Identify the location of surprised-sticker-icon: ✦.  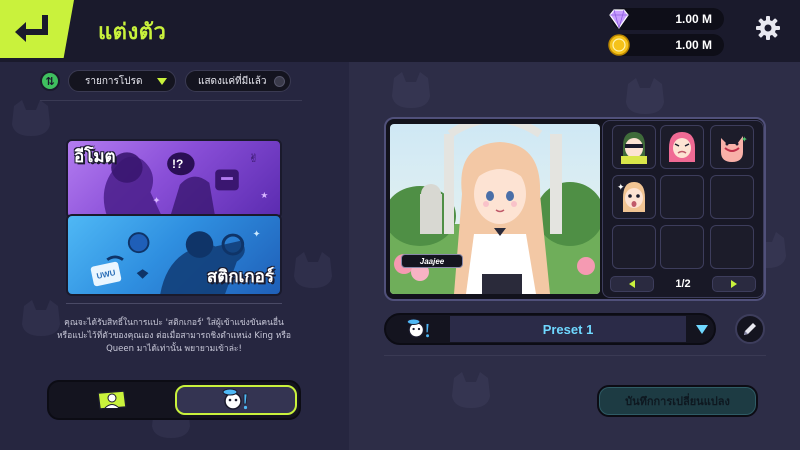
(631, 197).